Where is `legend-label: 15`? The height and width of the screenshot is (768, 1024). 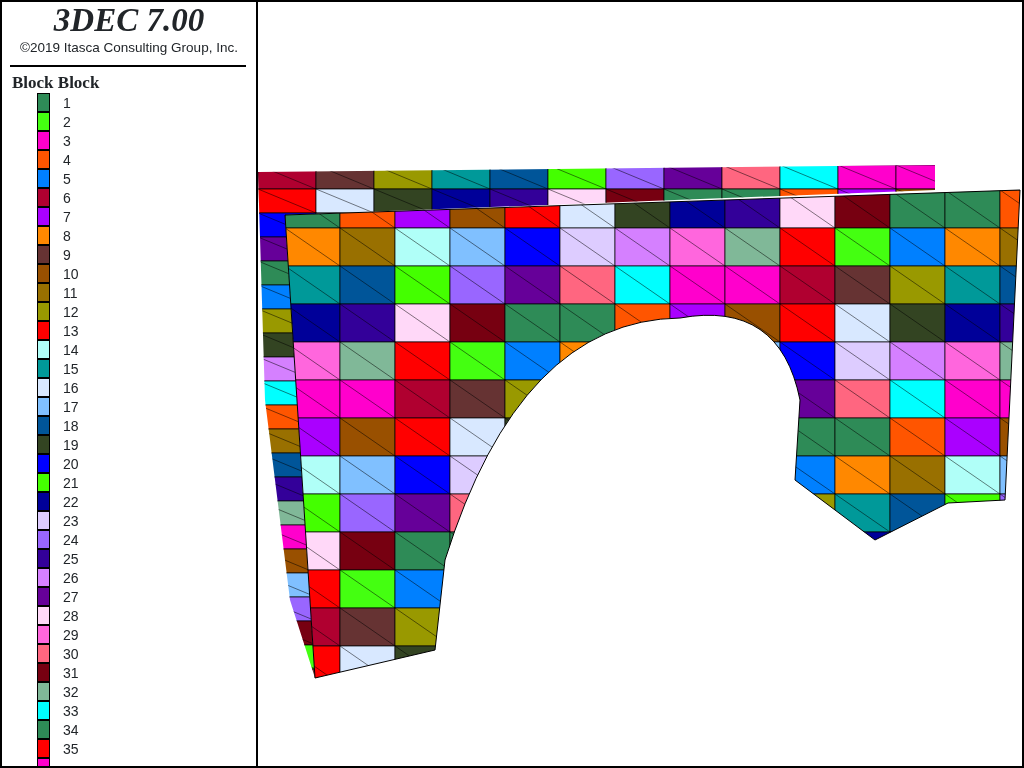
legend-label: 15 is located at coordinates (71, 368).